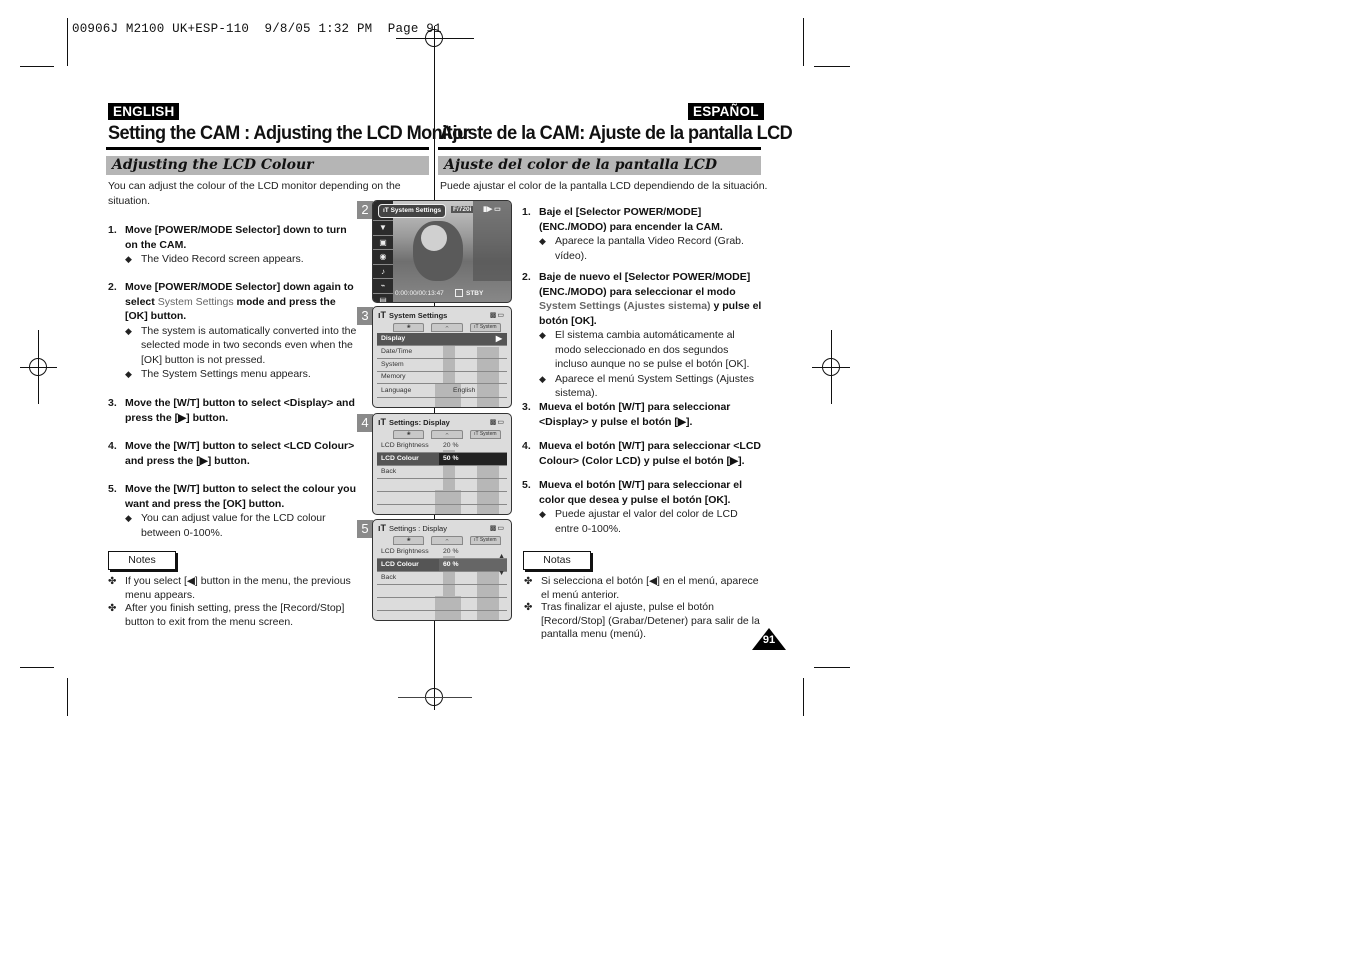  What do you see at coordinates (442, 339) in the screenshot?
I see `menu-item-display: Display ▶` at bounding box center [442, 339].